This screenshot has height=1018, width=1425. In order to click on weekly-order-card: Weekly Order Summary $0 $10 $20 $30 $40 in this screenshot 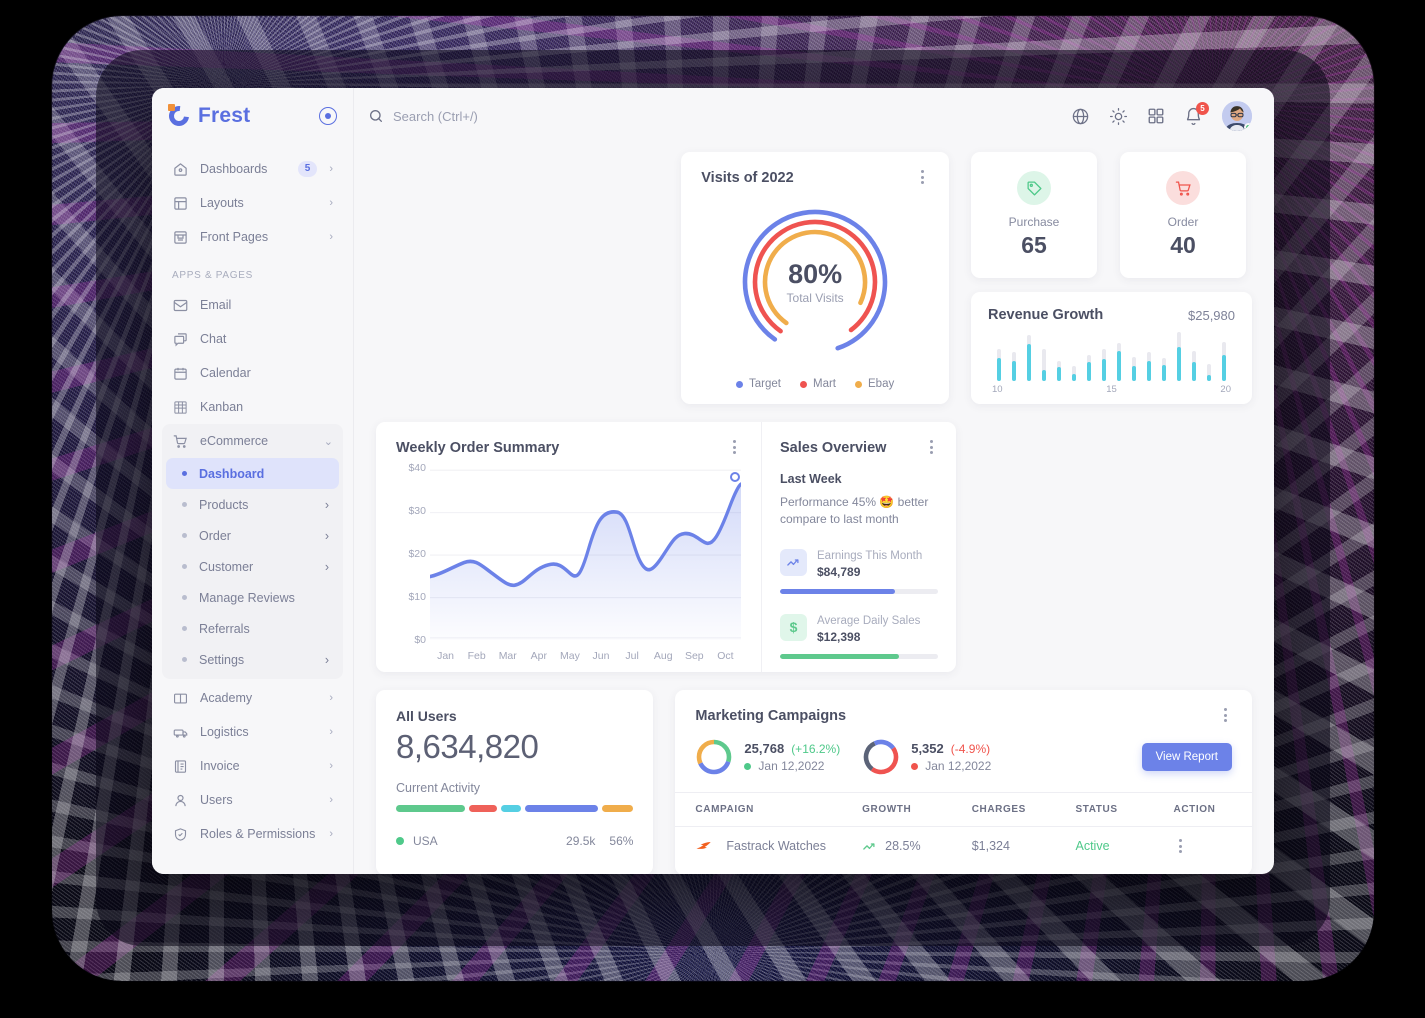, I will do `click(568, 547)`.